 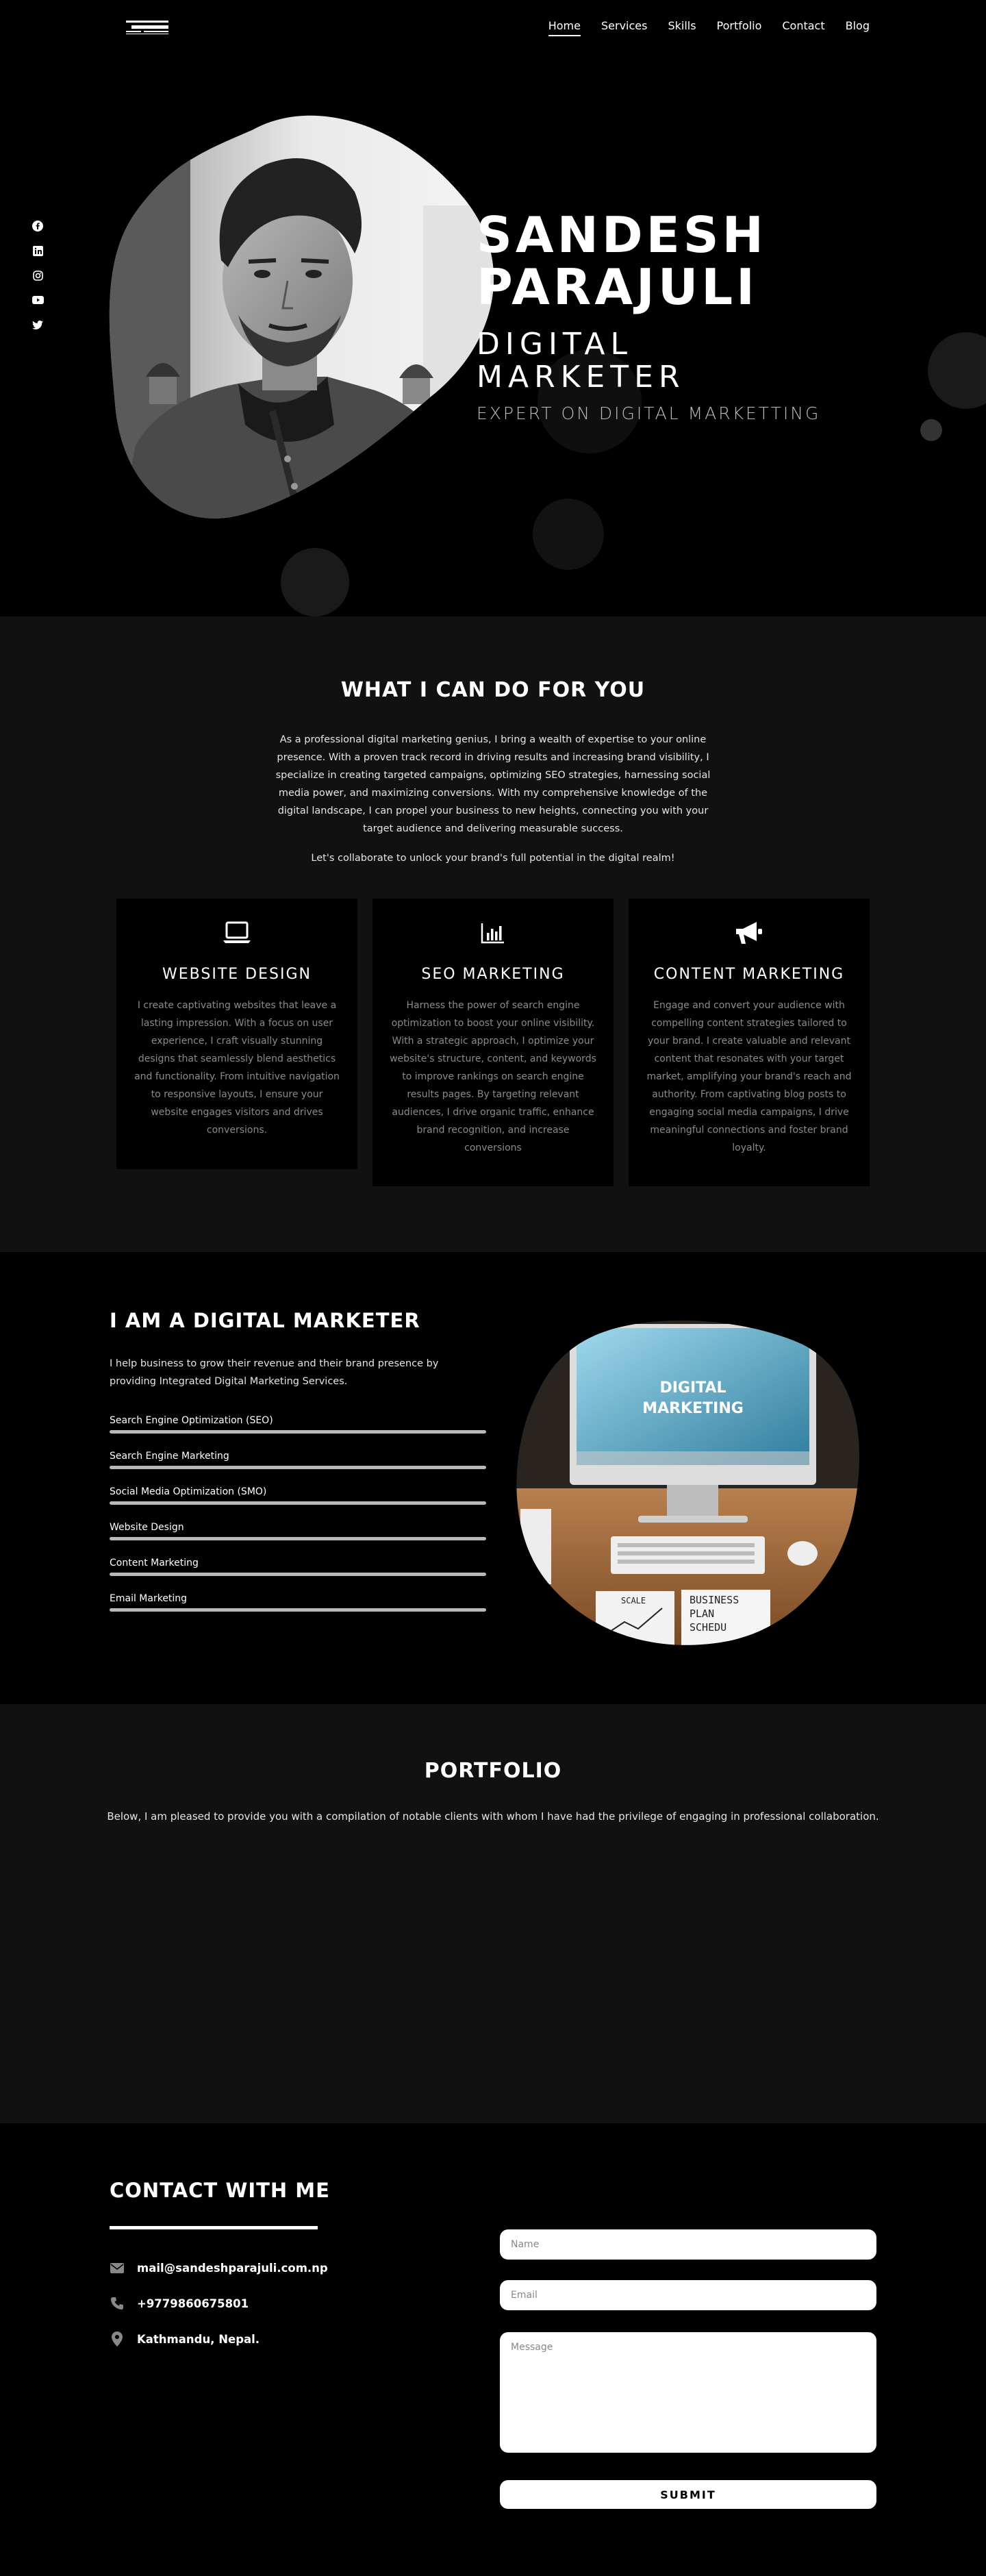 I want to click on instagram-icon, so click(x=37, y=275).